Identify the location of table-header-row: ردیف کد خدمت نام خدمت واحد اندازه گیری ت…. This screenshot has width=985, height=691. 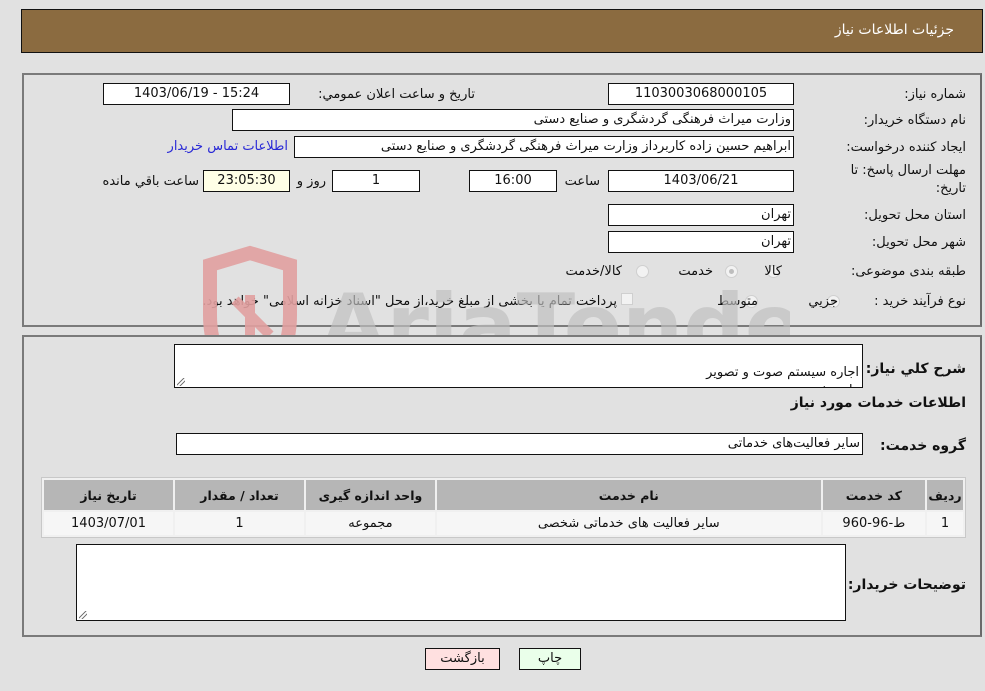
(503, 495).